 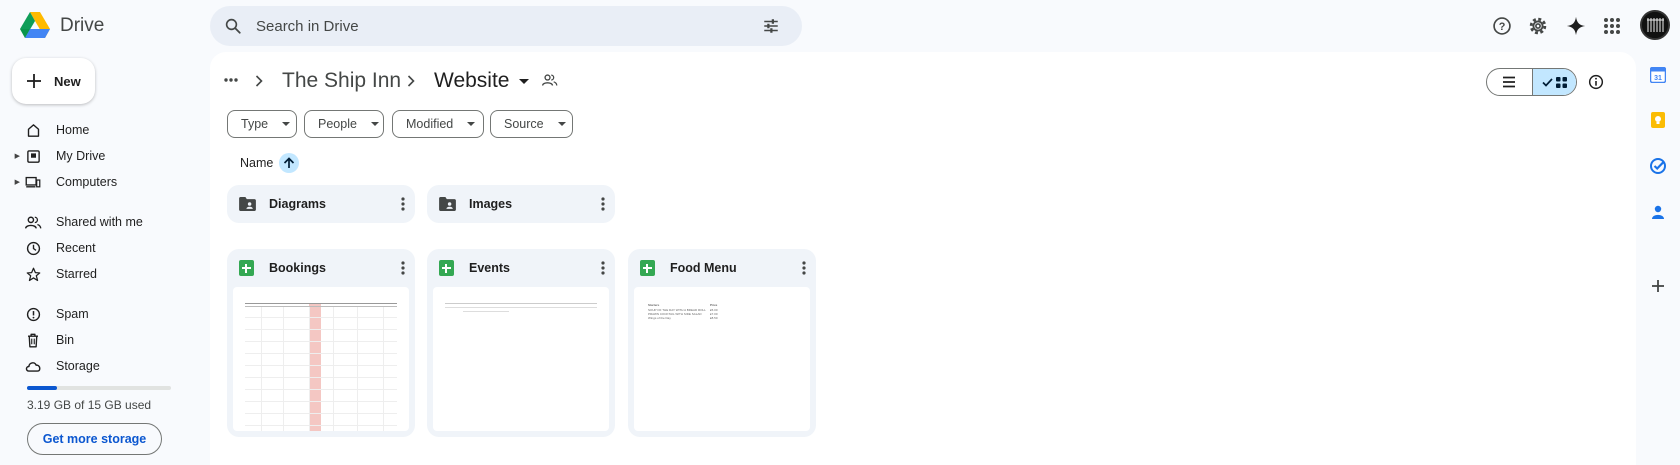 I want to click on computer-icon, so click(x=33, y=182).